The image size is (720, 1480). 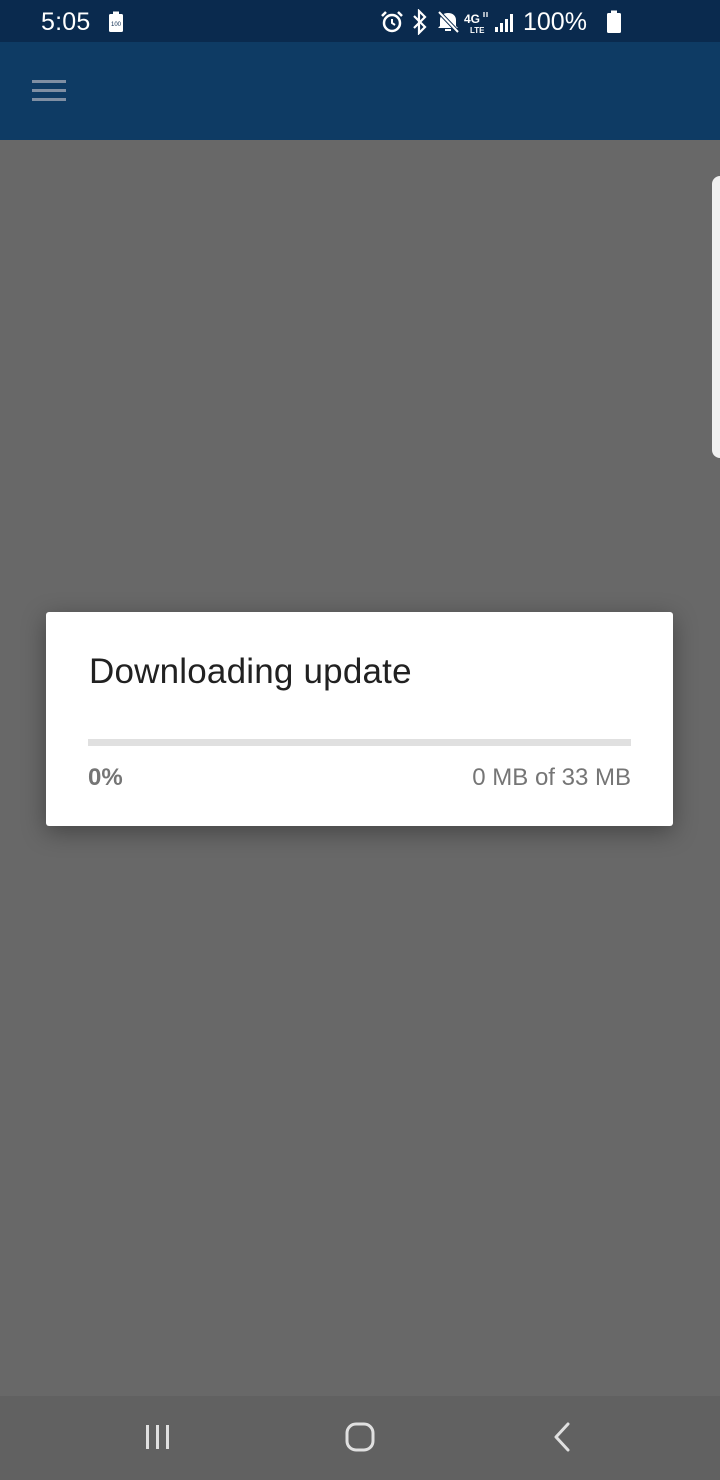 What do you see at coordinates (614, 21) in the screenshot?
I see `battery-icon` at bounding box center [614, 21].